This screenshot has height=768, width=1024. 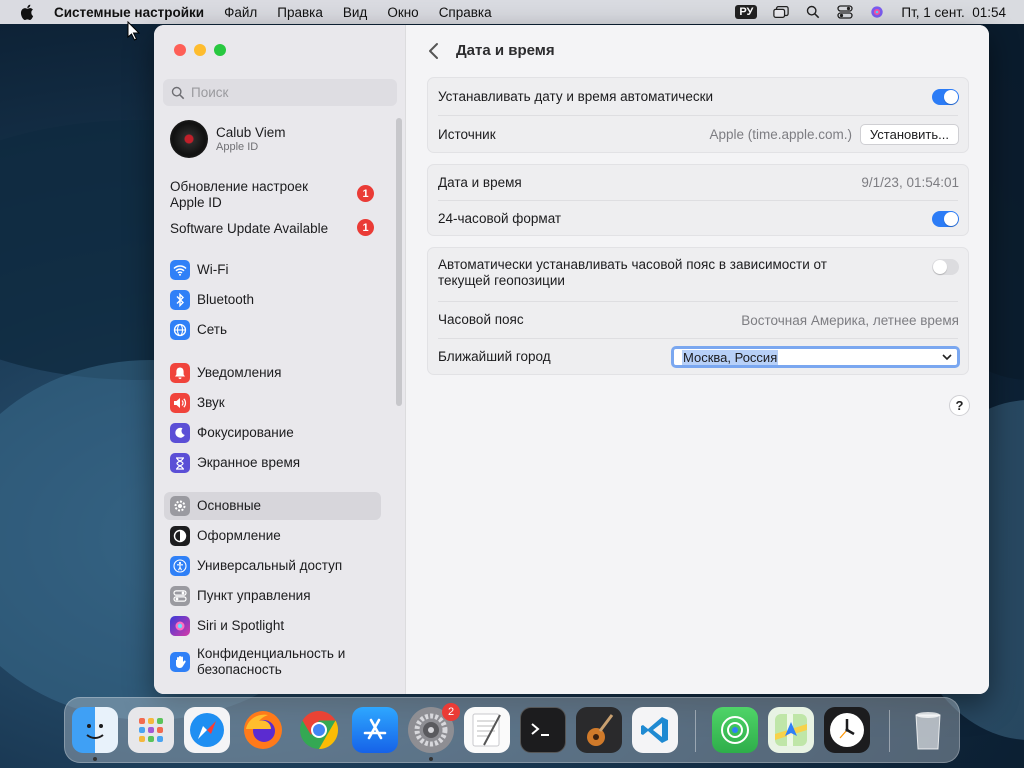 What do you see at coordinates (698, 96) in the screenshot?
I see `setting-row-auto-datetime: Устанавливать дату и время автоматически` at bounding box center [698, 96].